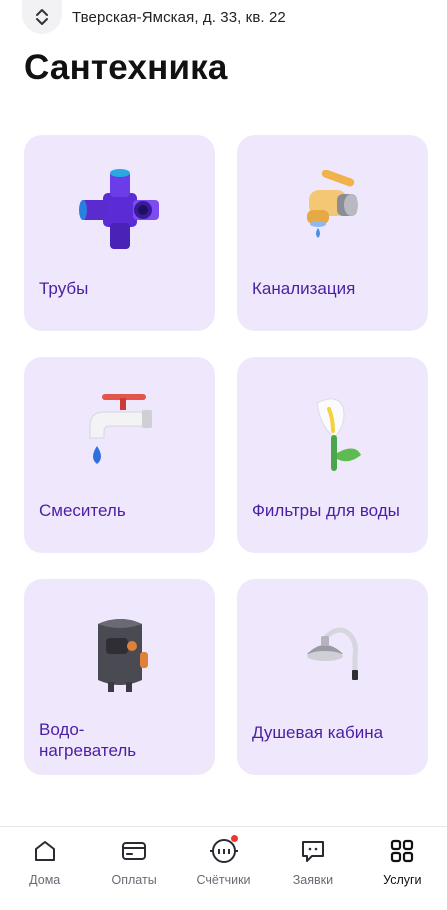 The height and width of the screenshot is (910, 447). Describe the element at coordinates (64, 288) in the screenshot. I see `service-label: Трубы` at that location.